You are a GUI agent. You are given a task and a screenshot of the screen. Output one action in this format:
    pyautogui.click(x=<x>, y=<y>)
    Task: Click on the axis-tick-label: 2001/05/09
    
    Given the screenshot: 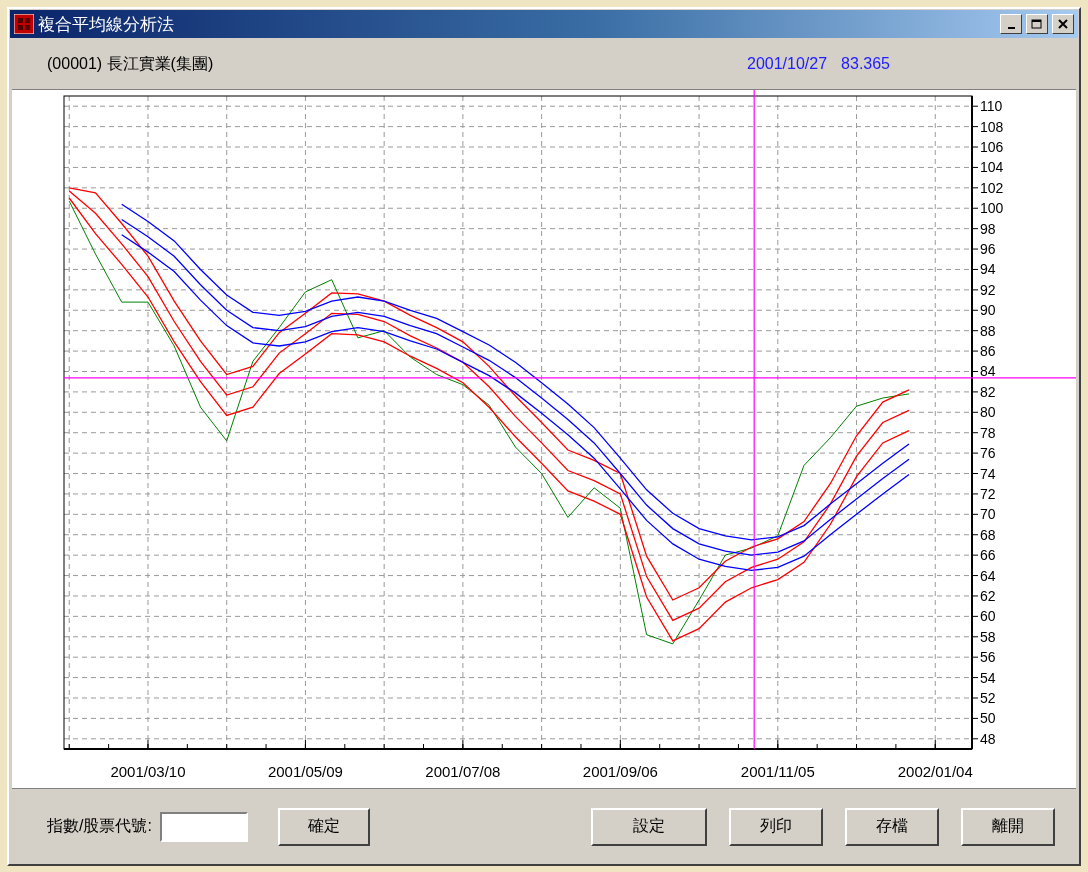 What is the action you would take?
    pyautogui.click(x=305, y=771)
    